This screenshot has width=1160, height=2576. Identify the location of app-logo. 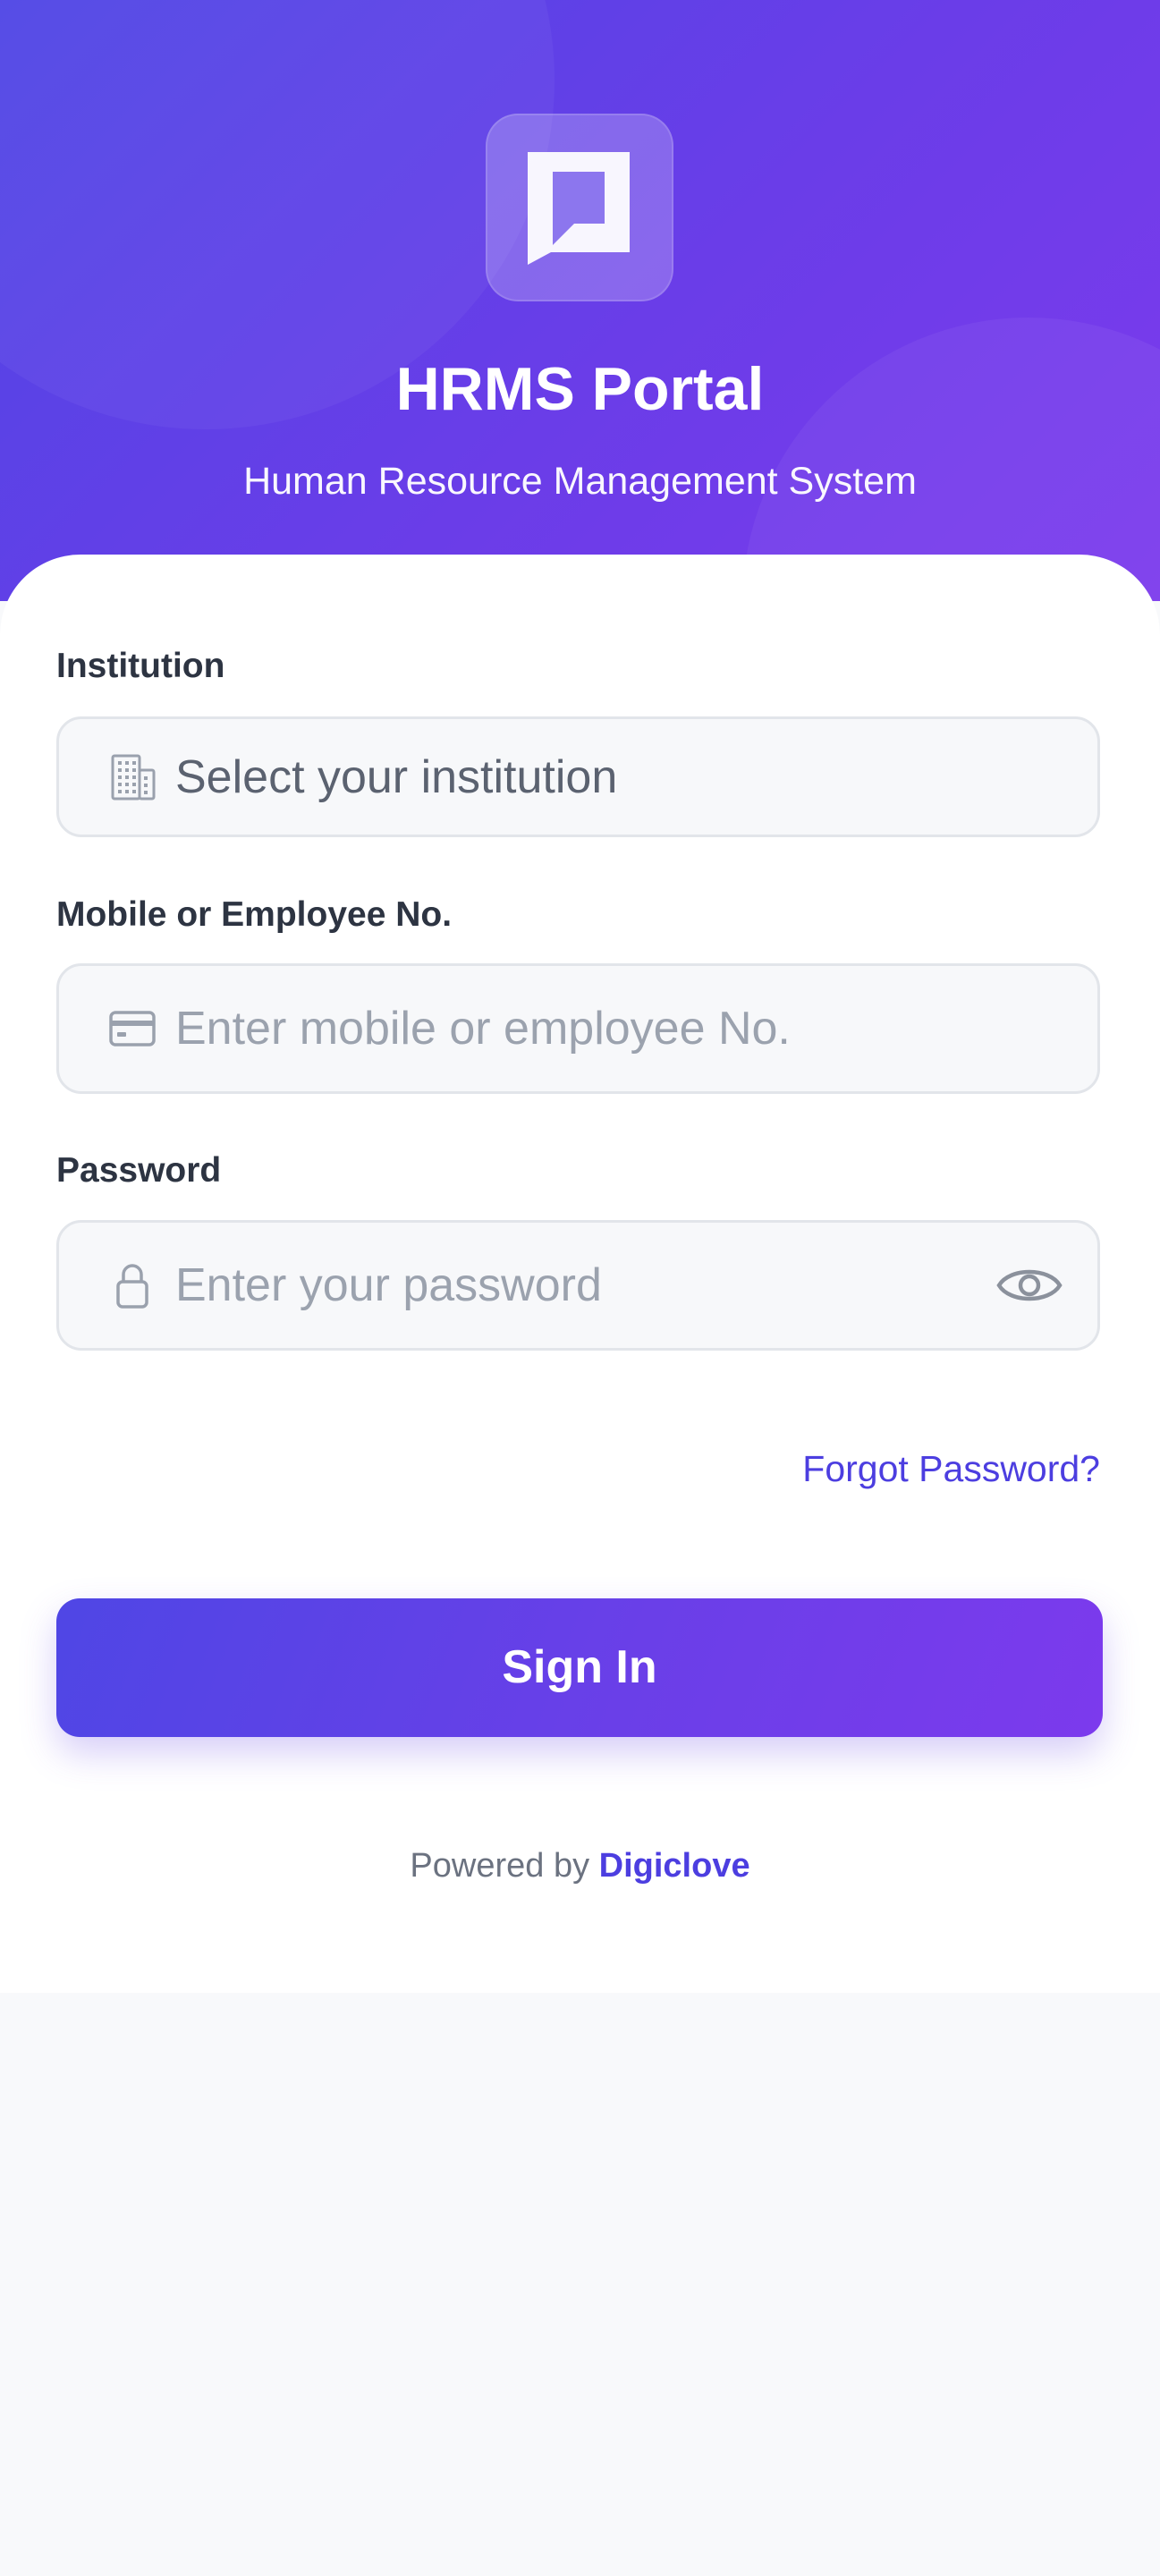
(579, 207).